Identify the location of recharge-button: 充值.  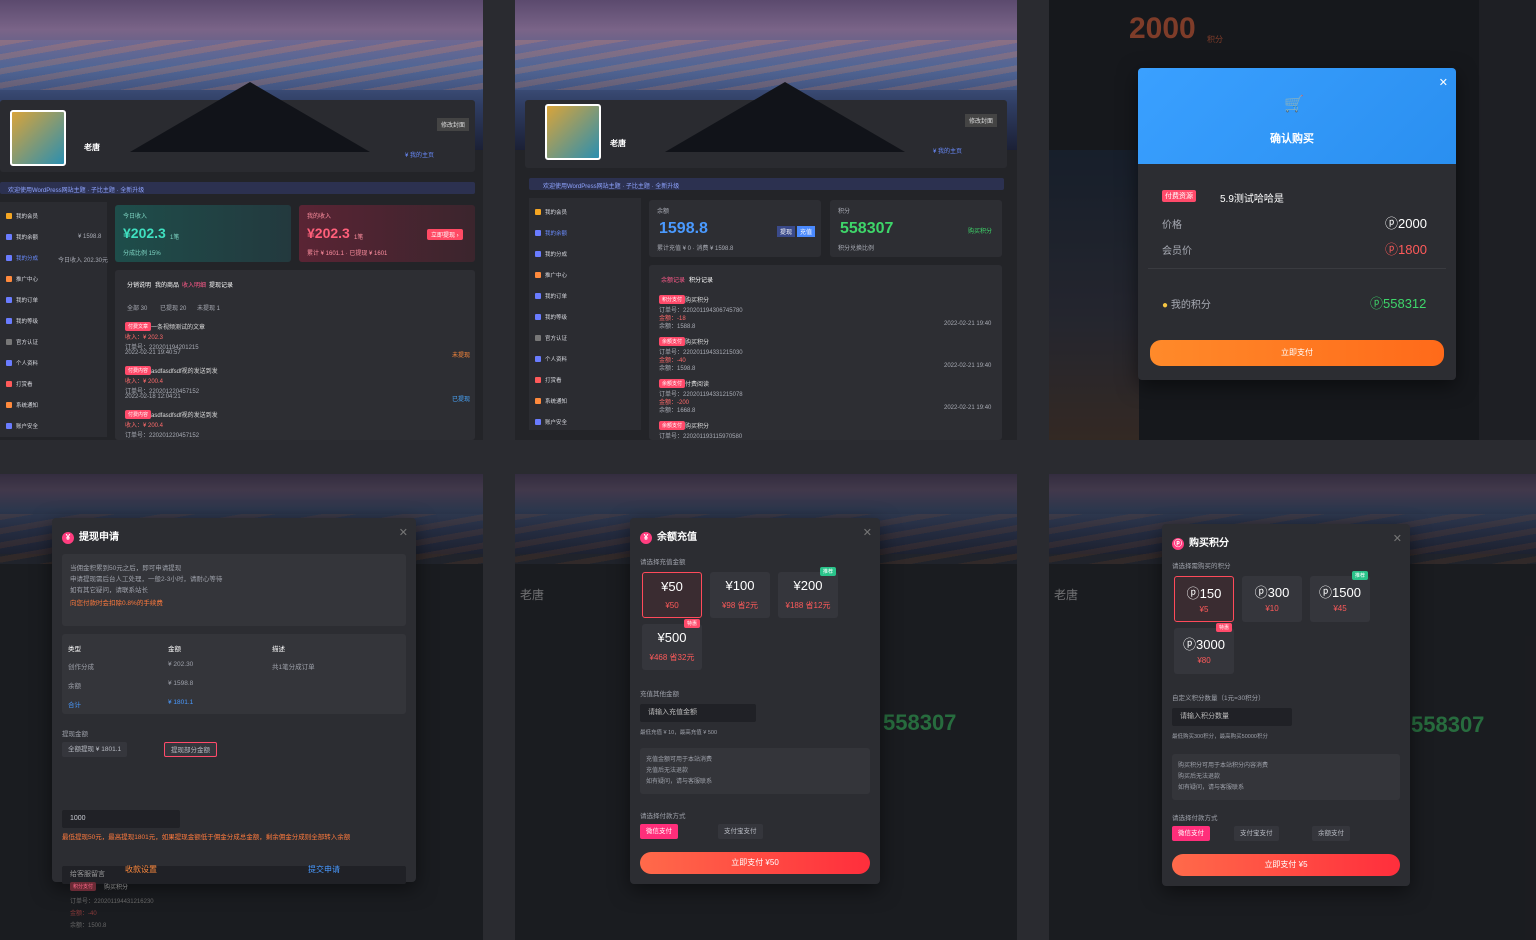
(806, 231).